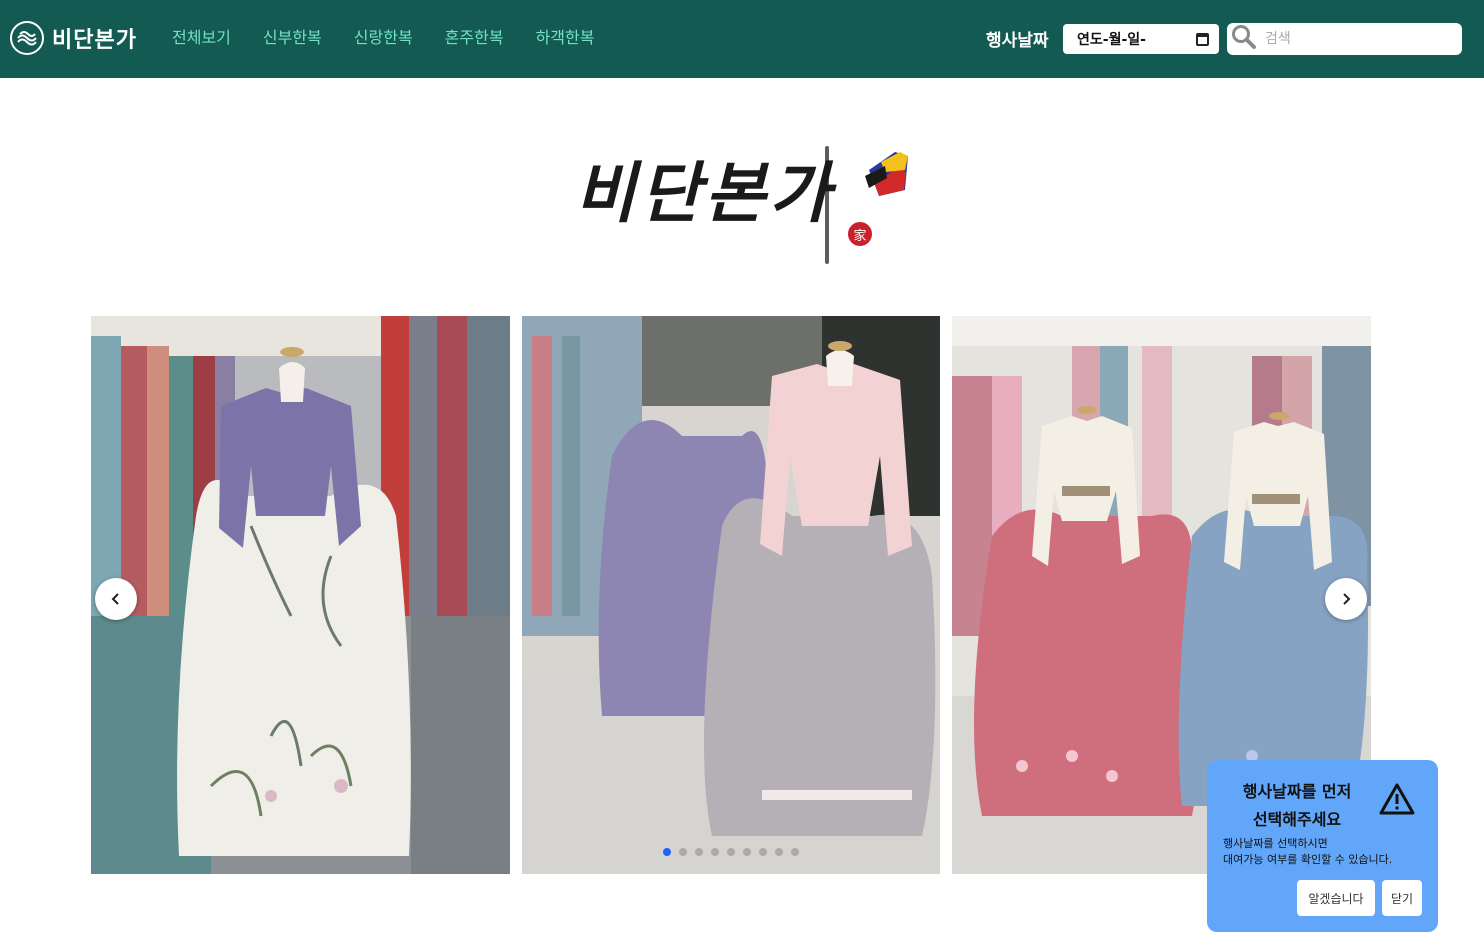 The height and width of the screenshot is (935, 1484). I want to click on brand-emblem-icon, so click(27, 38).